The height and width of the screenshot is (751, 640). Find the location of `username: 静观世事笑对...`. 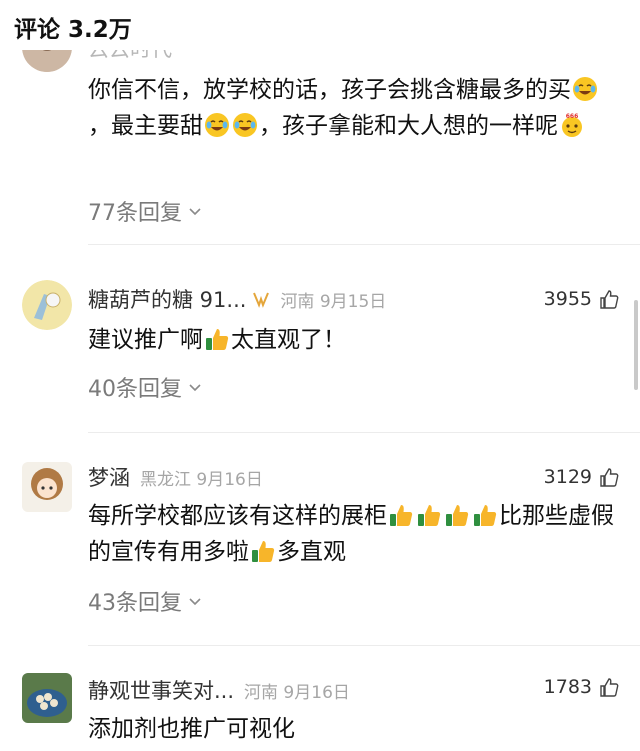

username: 静观世事笑对... is located at coordinates (161, 690).